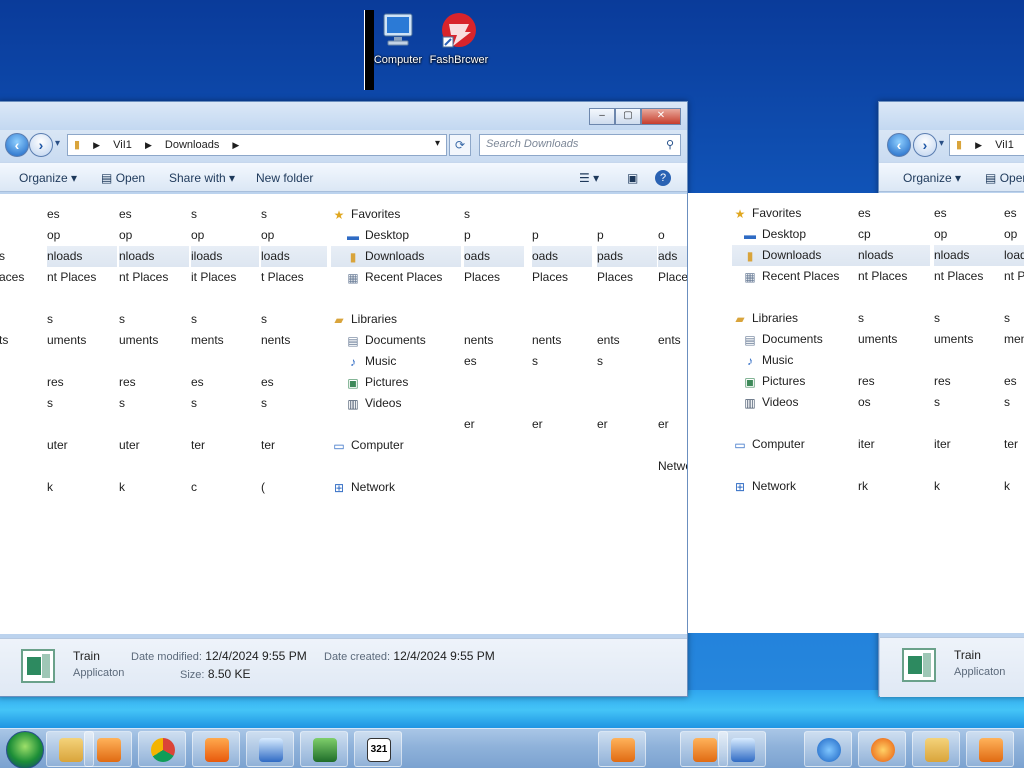 This screenshot has height=768, width=1024. Describe the element at coordinates (284, 178) in the screenshot. I see `new-folder-button: New folder` at that location.